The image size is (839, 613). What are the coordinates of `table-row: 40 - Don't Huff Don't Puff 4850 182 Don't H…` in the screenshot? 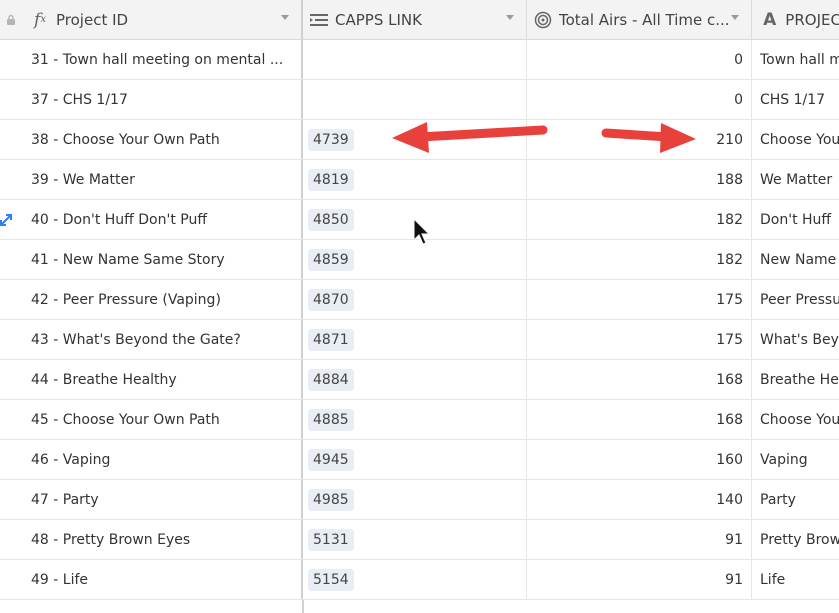 It's located at (419, 220).